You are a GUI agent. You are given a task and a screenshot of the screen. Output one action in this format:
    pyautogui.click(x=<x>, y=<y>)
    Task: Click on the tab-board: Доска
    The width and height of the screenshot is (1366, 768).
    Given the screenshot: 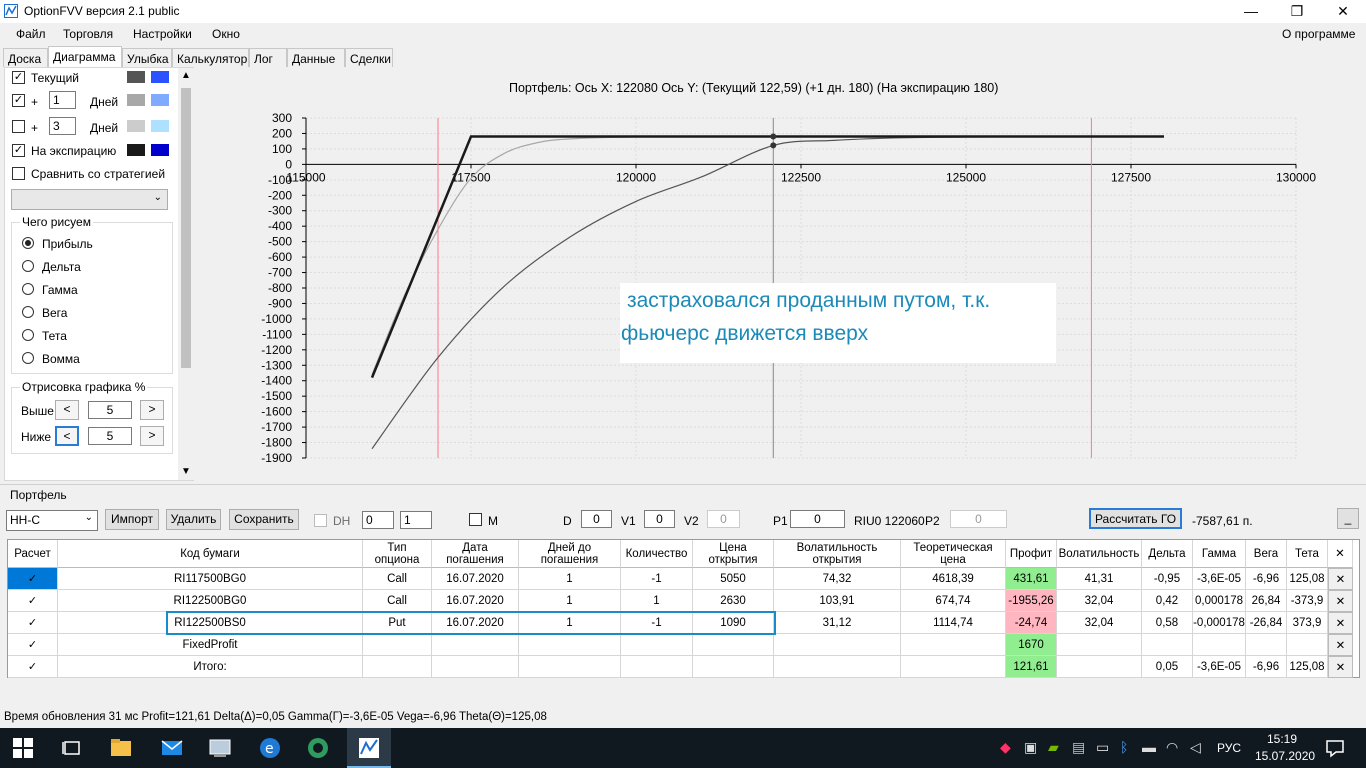 What is the action you would take?
    pyautogui.click(x=25, y=57)
    